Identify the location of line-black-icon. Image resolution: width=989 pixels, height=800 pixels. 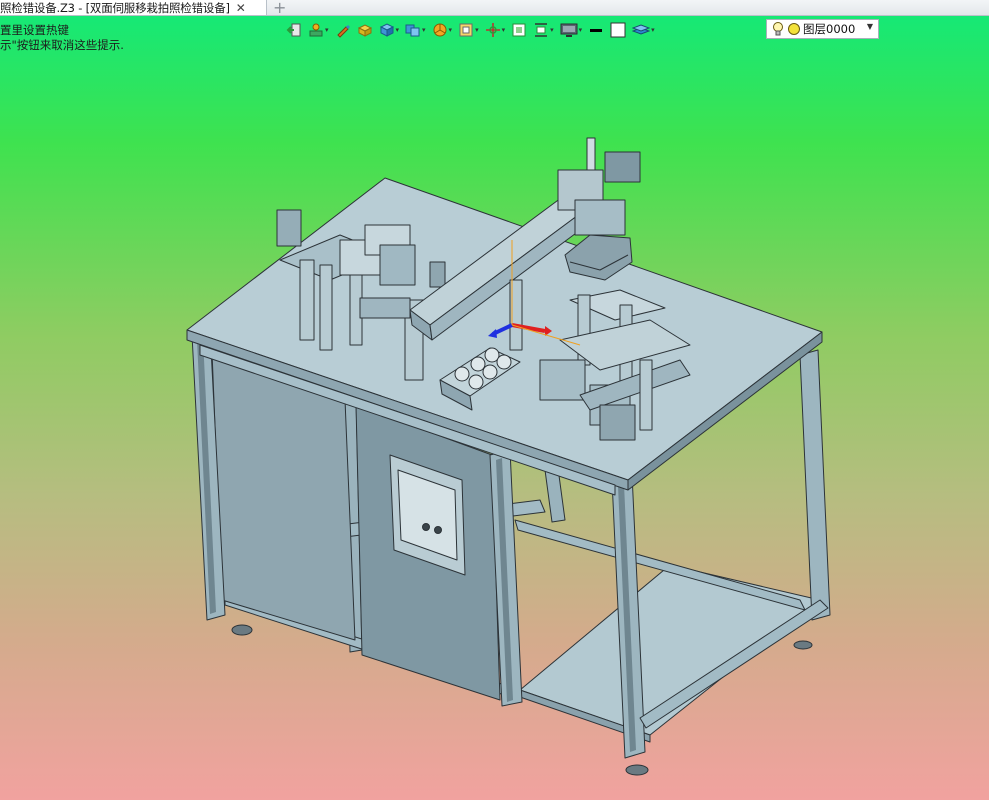
(596, 30).